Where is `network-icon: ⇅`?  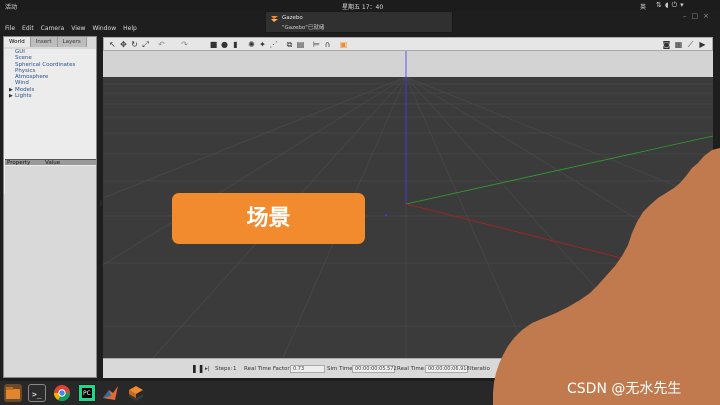 network-icon: ⇅ is located at coordinates (659, 5).